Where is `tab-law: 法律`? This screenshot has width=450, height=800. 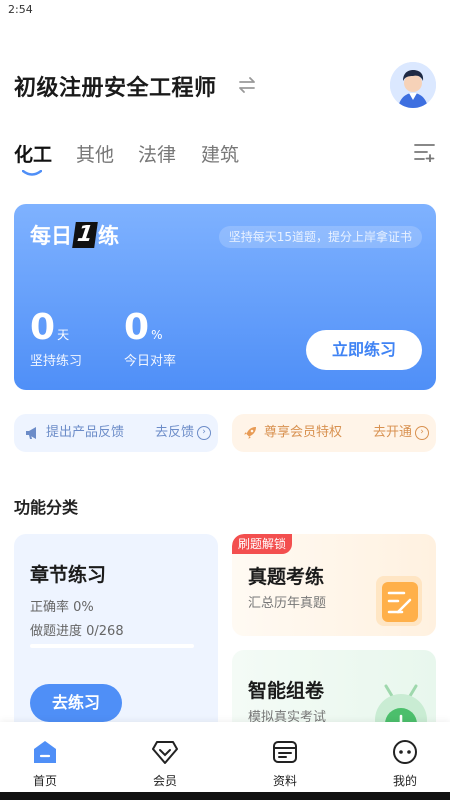
tab-law: 法律 is located at coordinates (157, 153).